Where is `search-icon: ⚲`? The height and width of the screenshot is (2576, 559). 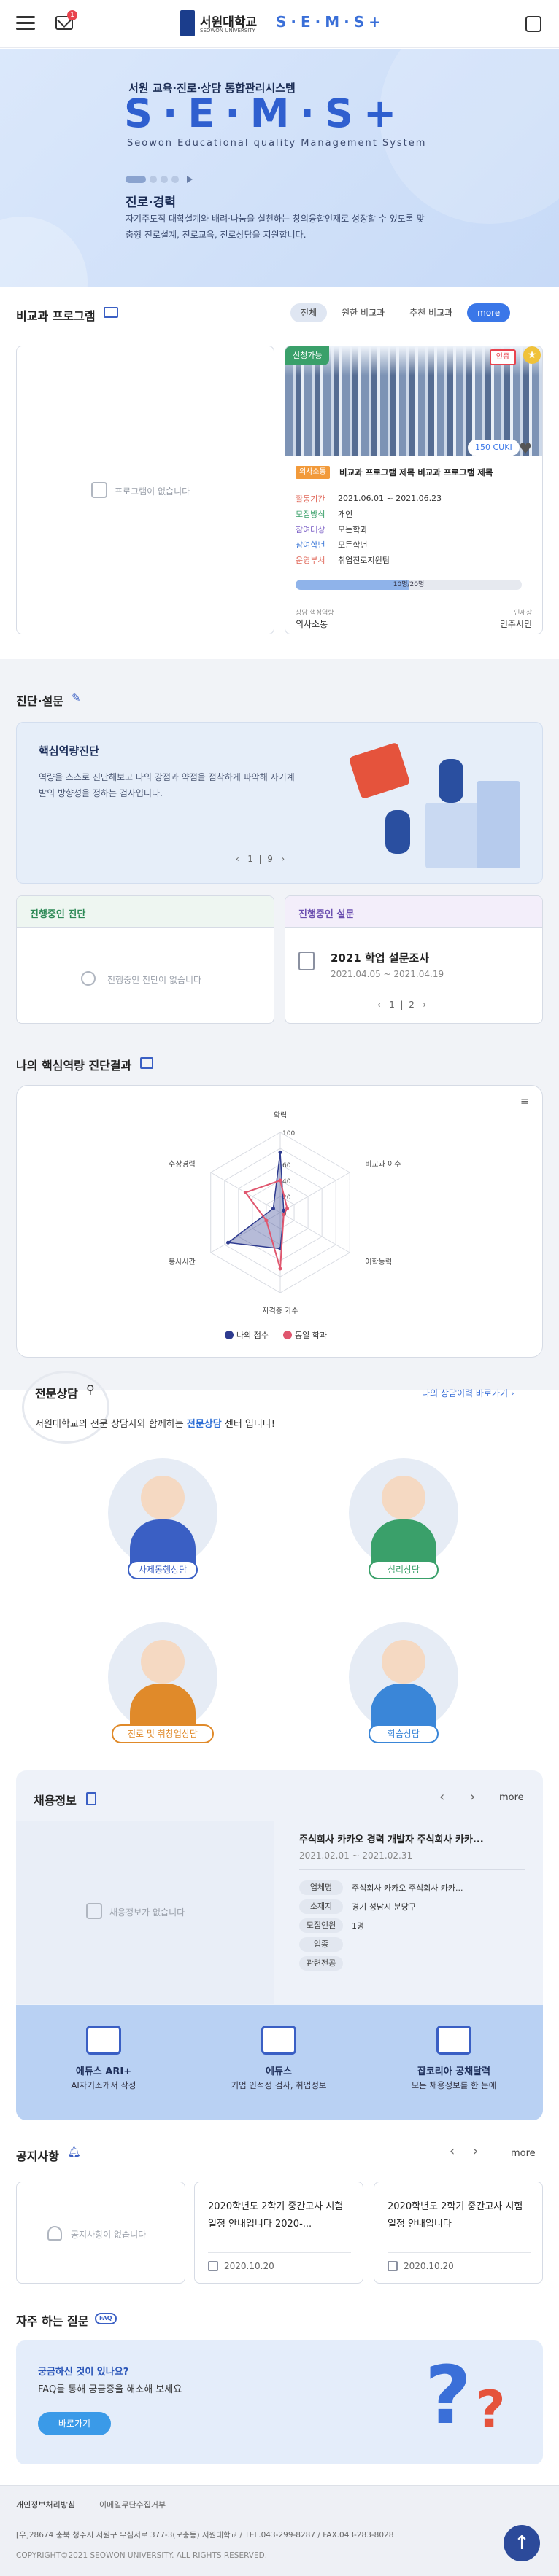 search-icon: ⚲ is located at coordinates (90, 1389).